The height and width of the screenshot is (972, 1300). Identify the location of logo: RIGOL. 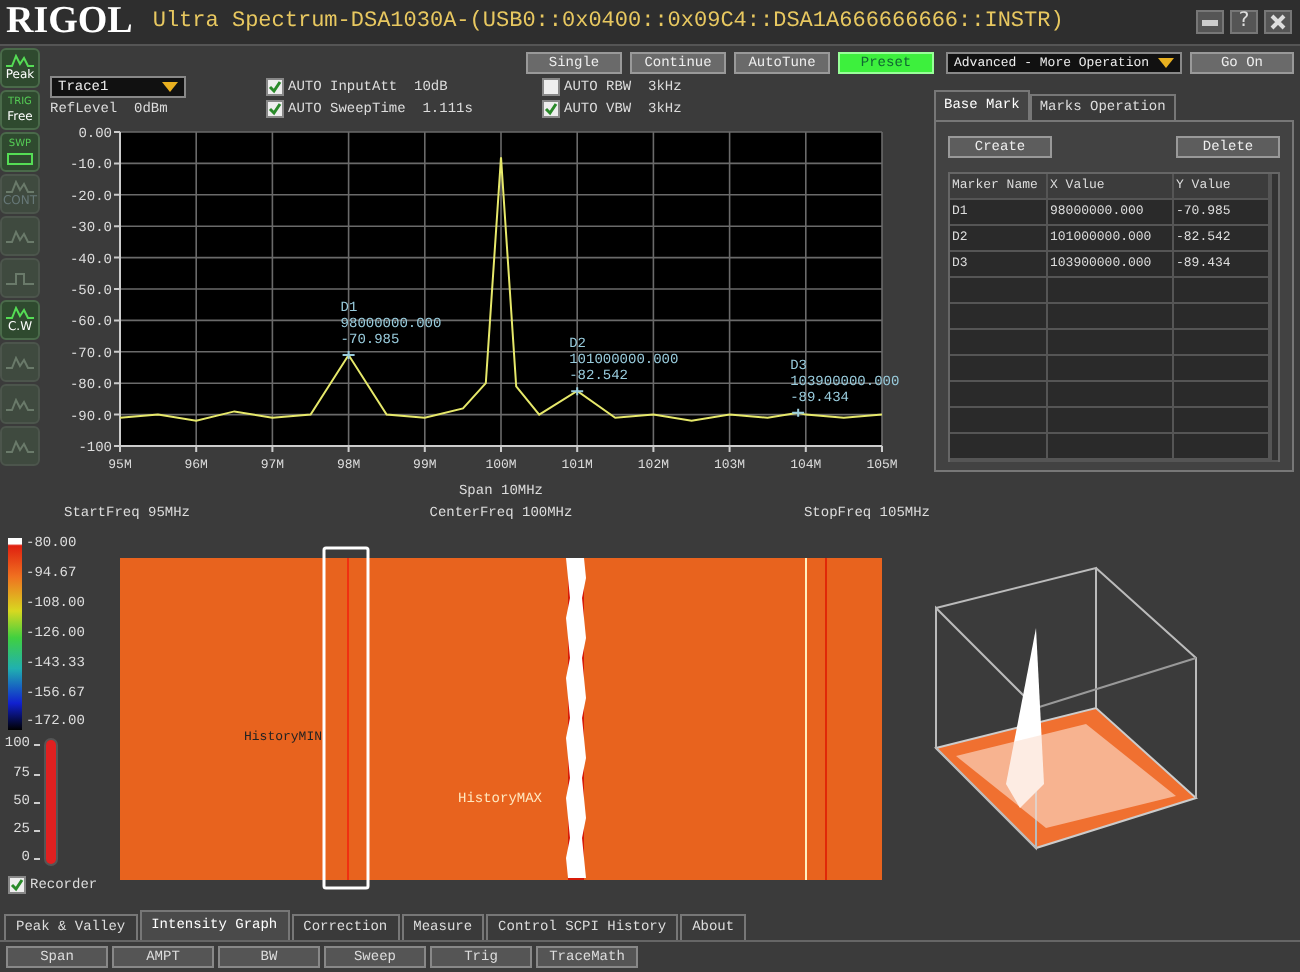
(69, 22).